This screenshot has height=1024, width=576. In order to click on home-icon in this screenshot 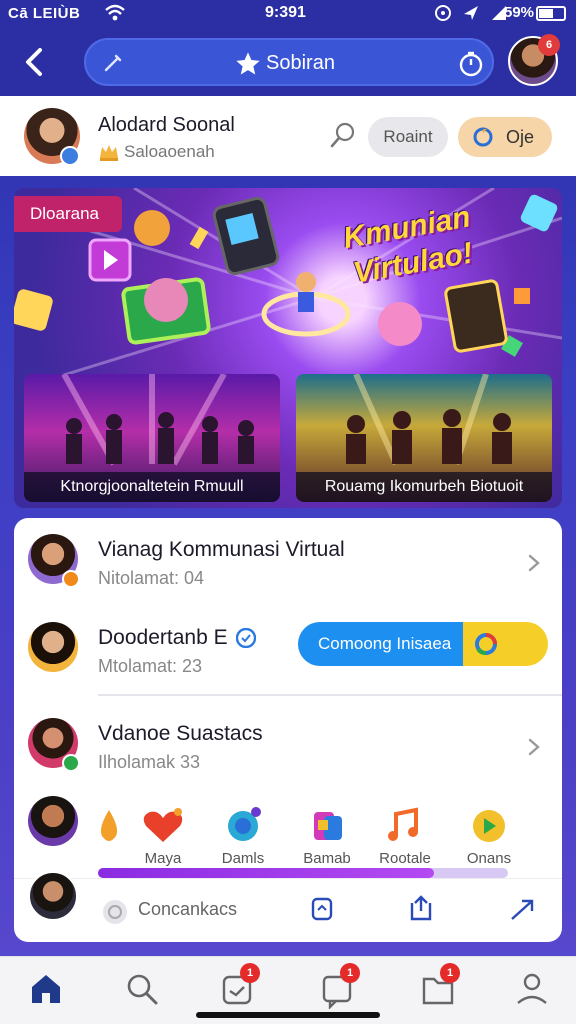, I will do `click(46, 989)`.